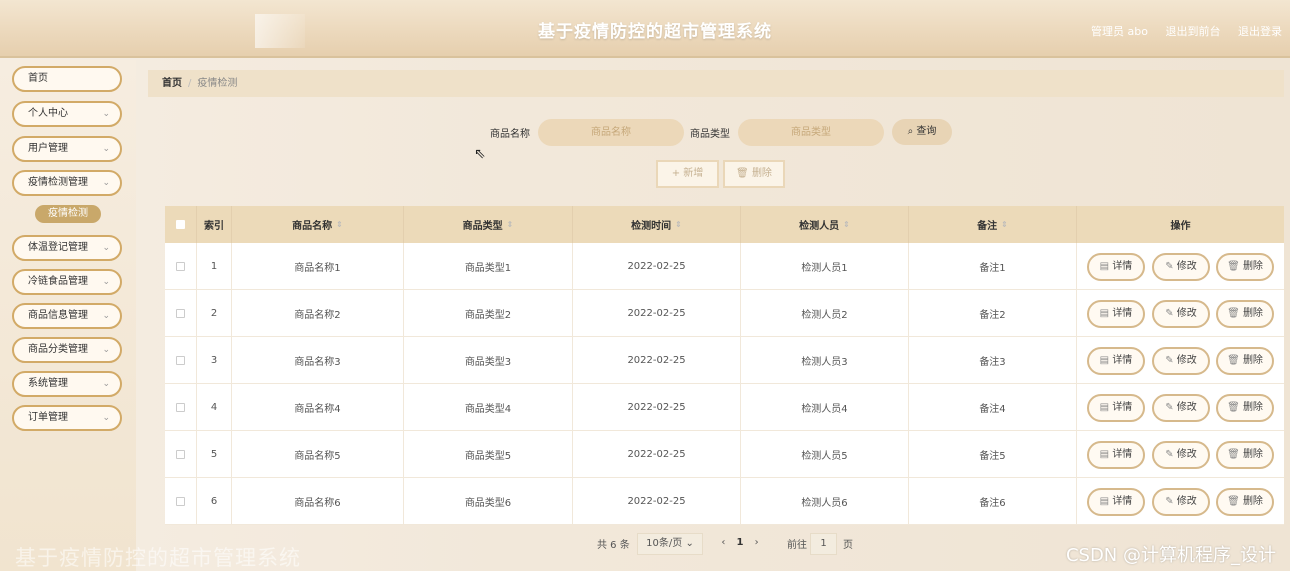 Image resolution: width=1290 pixels, height=571 pixels. I want to click on search-name-label: 商品名称, so click(510, 134).